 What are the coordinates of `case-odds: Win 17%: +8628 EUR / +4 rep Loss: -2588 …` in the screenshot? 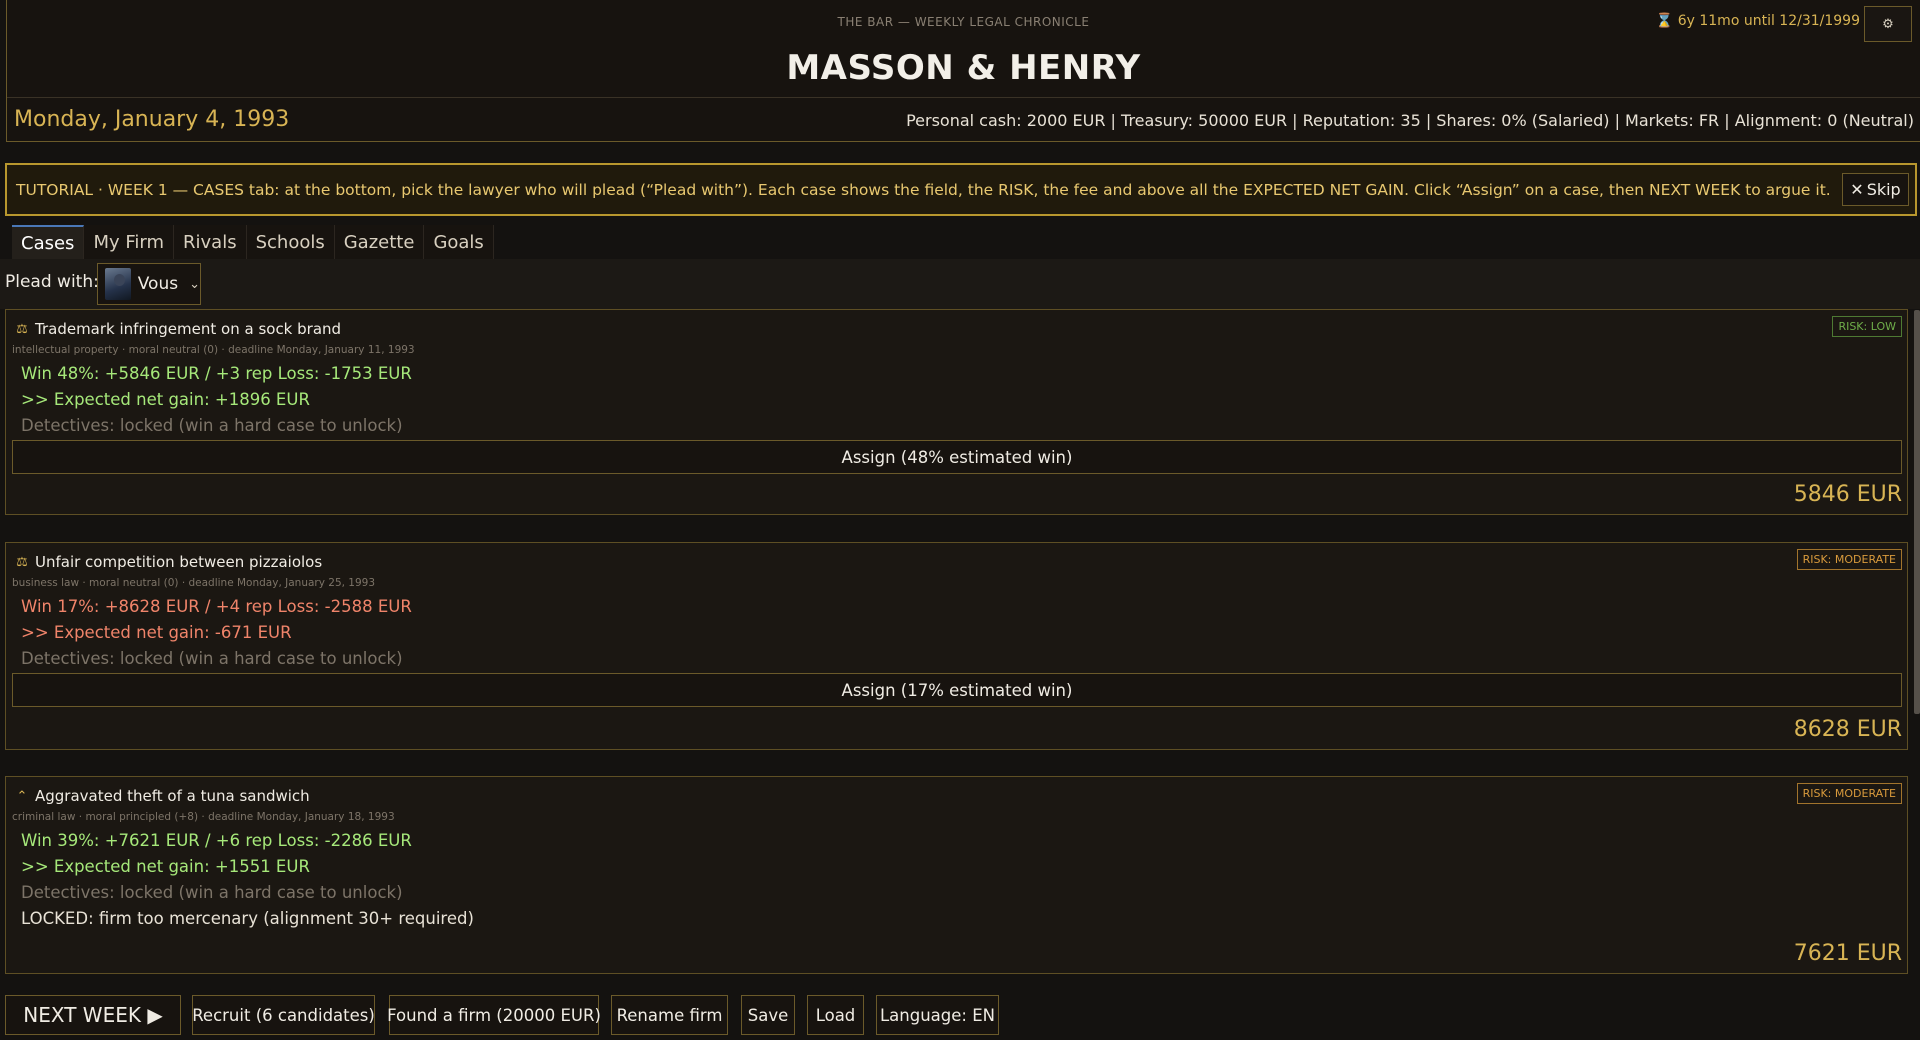 It's located at (216, 606).